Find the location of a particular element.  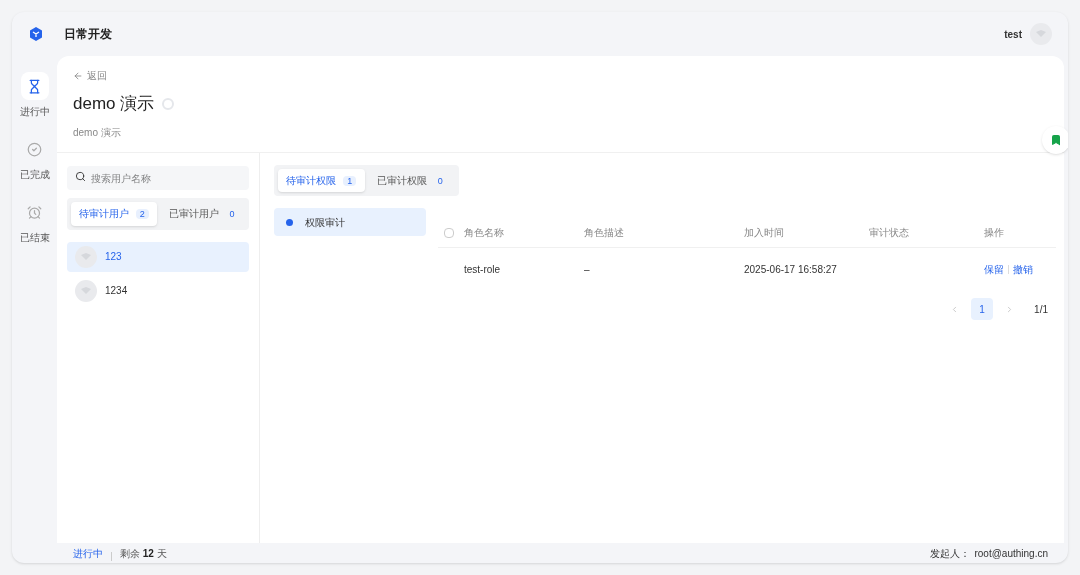

category-item: 权限审计 is located at coordinates (350, 222).